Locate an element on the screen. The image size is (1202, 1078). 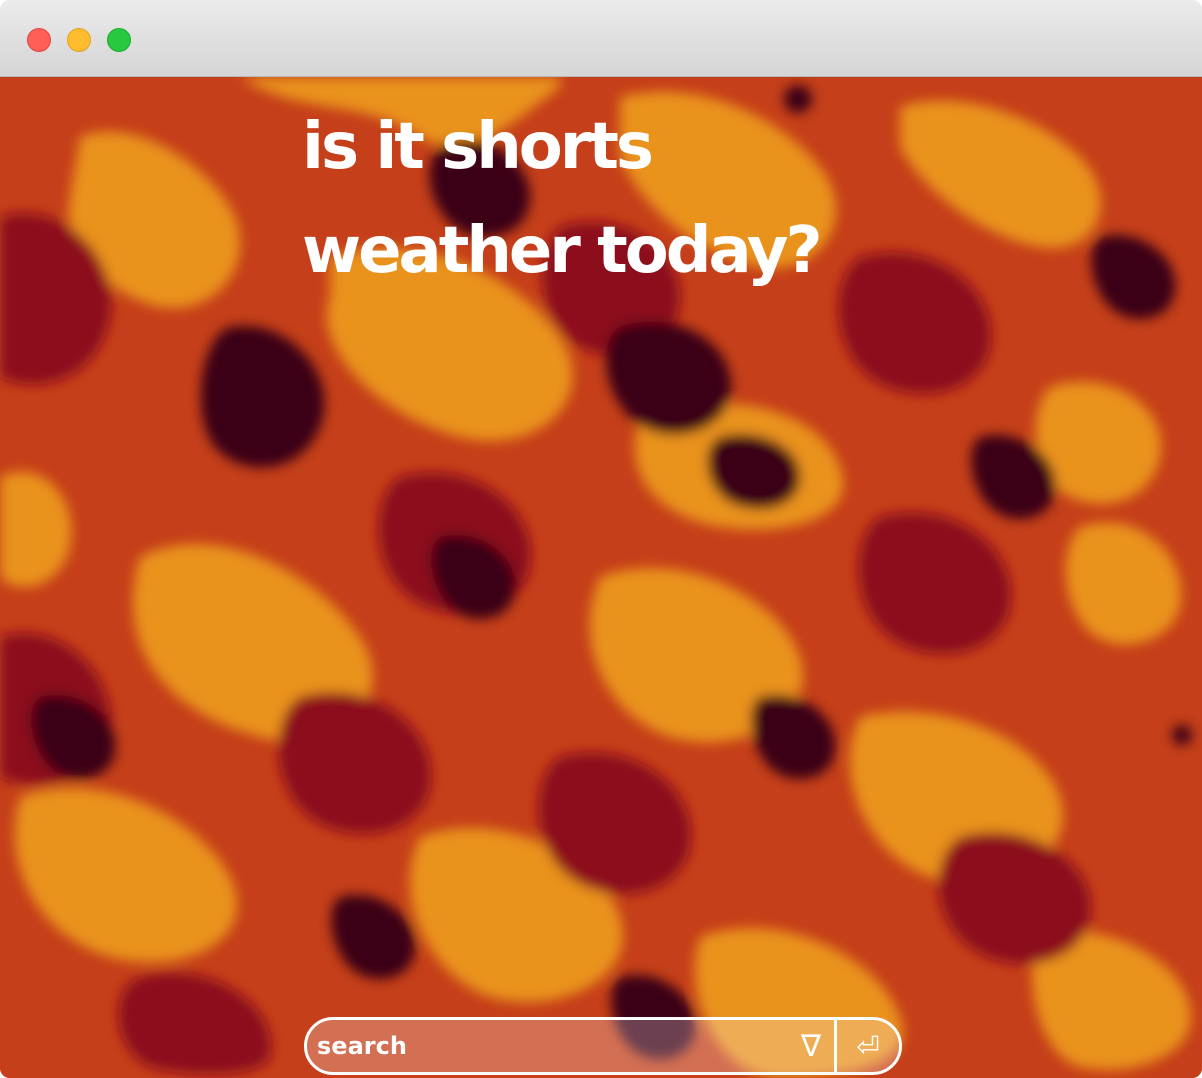
title-line-2: weather today? is located at coordinates (562, 251).